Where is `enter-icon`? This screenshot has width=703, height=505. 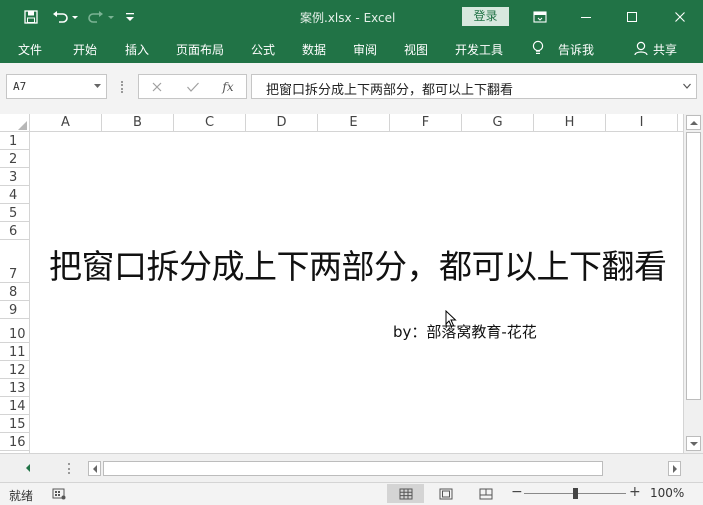 enter-icon is located at coordinates (193, 87).